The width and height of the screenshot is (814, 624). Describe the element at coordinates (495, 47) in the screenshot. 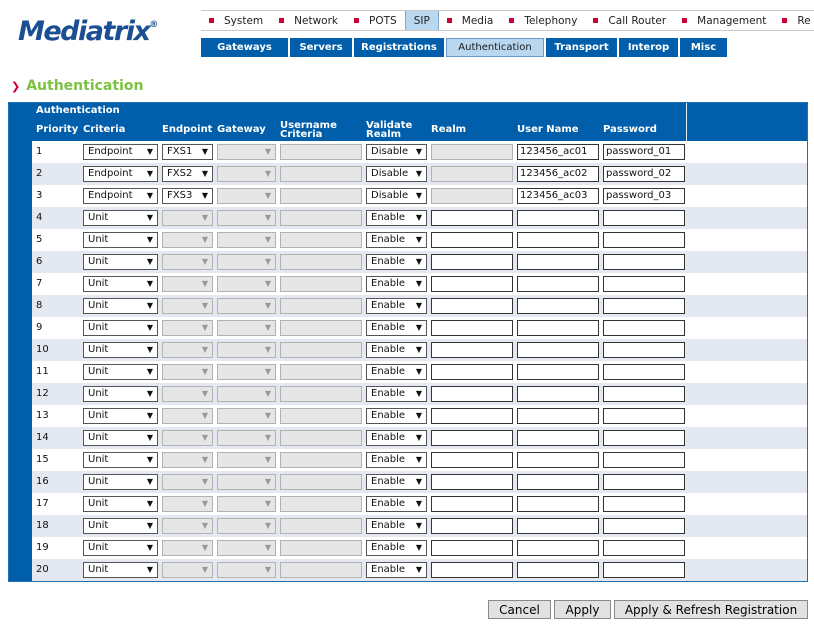

I see `tab-authentication: Authentication` at that location.